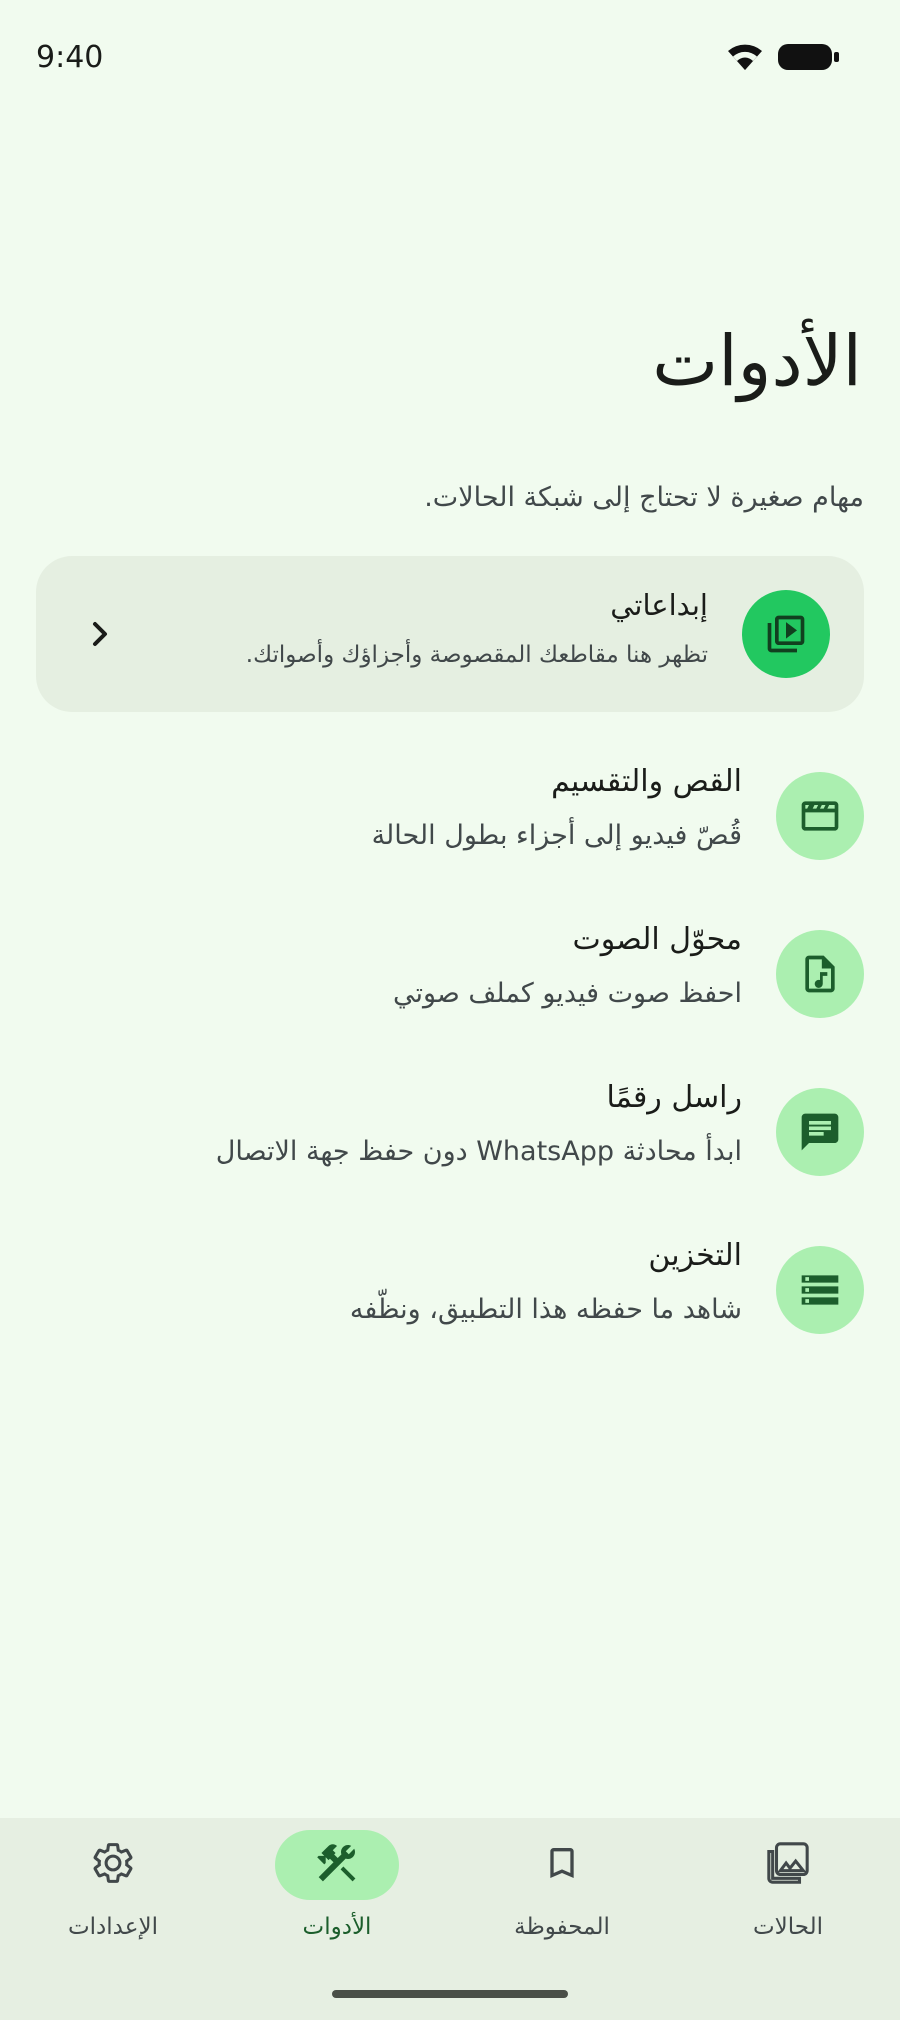  What do you see at coordinates (113, 1927) in the screenshot?
I see `nav-label: الإعدادات` at bounding box center [113, 1927].